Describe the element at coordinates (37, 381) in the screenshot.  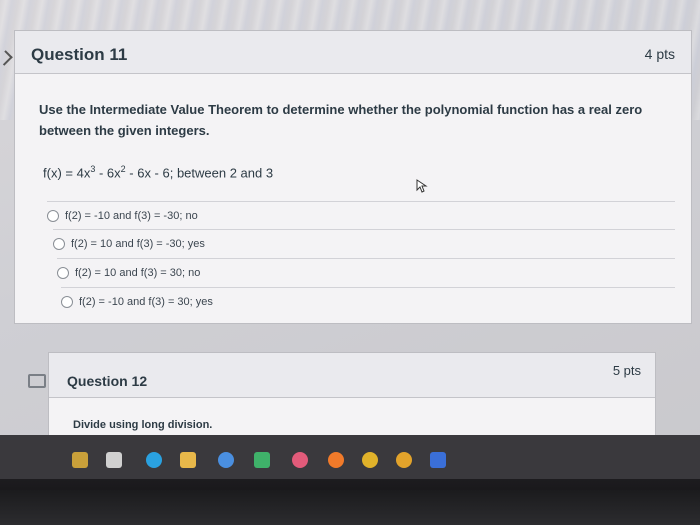
I see `flag-question-icon` at that location.